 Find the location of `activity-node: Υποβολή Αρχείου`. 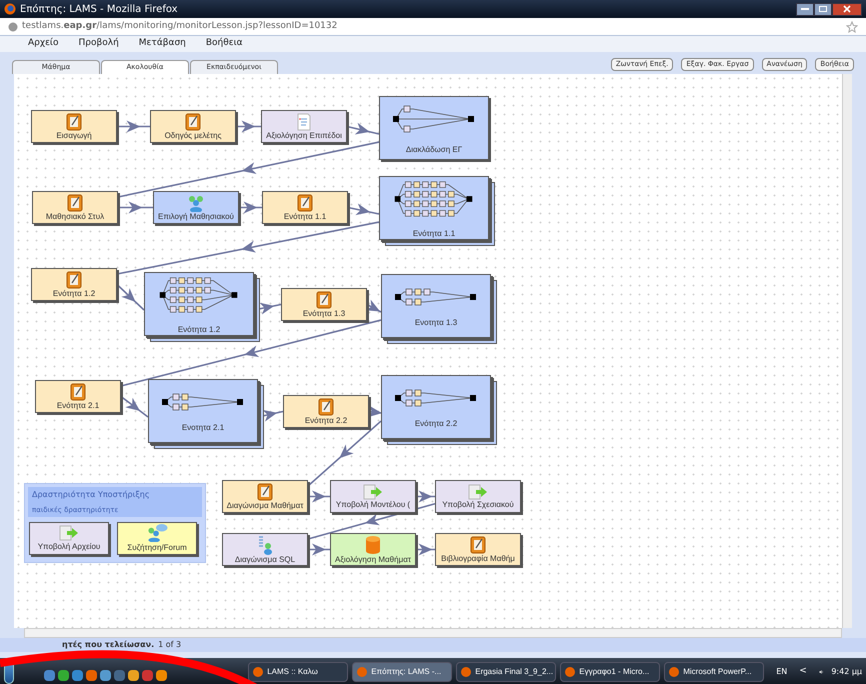

activity-node: Υποβολή Αρχείου is located at coordinates (69, 538).